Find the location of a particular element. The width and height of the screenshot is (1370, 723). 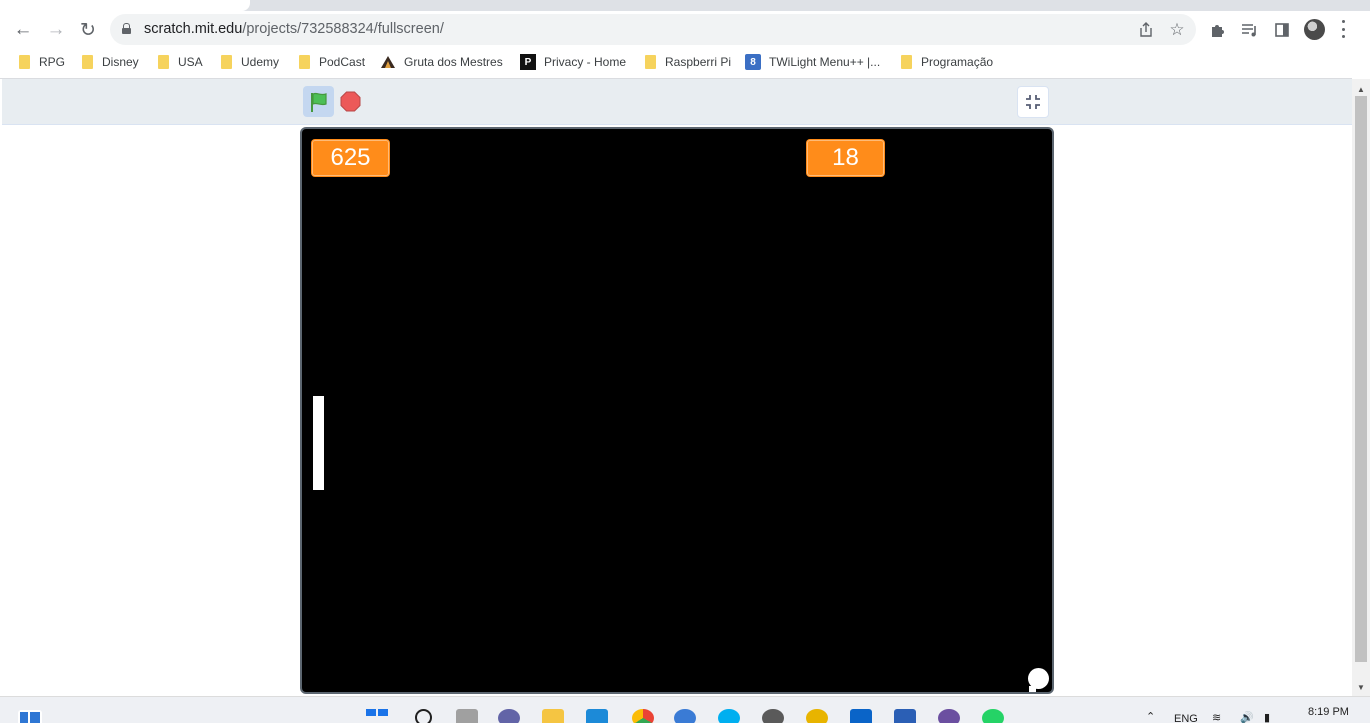

file-explorer-icon is located at coordinates (553, 716).